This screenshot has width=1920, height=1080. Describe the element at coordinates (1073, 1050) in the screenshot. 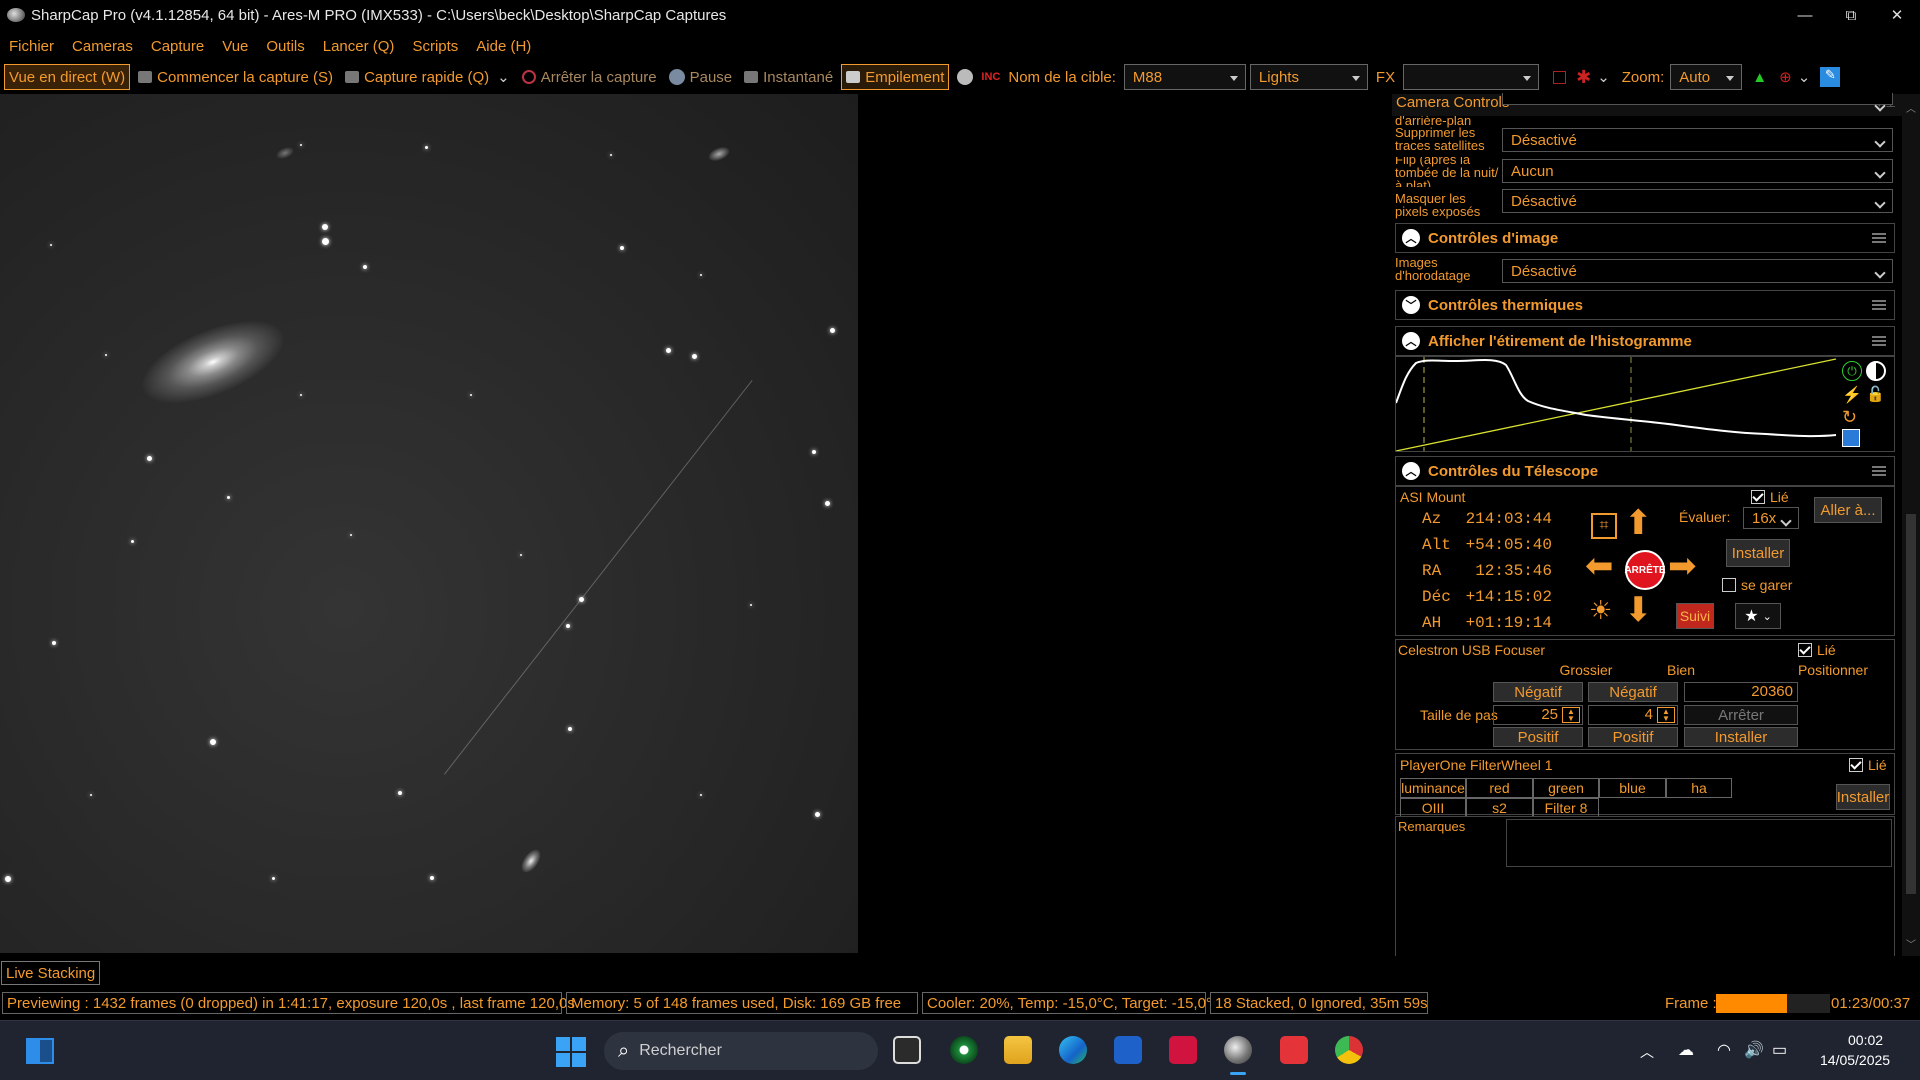

I see `edge-icon` at that location.